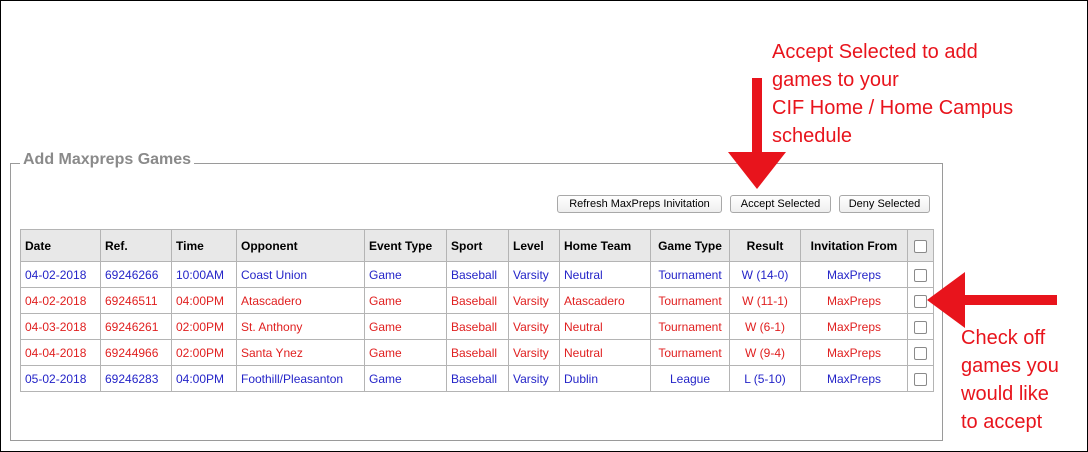  What do you see at coordinates (992, 300) in the screenshot?
I see `left-arrow-icon` at bounding box center [992, 300].